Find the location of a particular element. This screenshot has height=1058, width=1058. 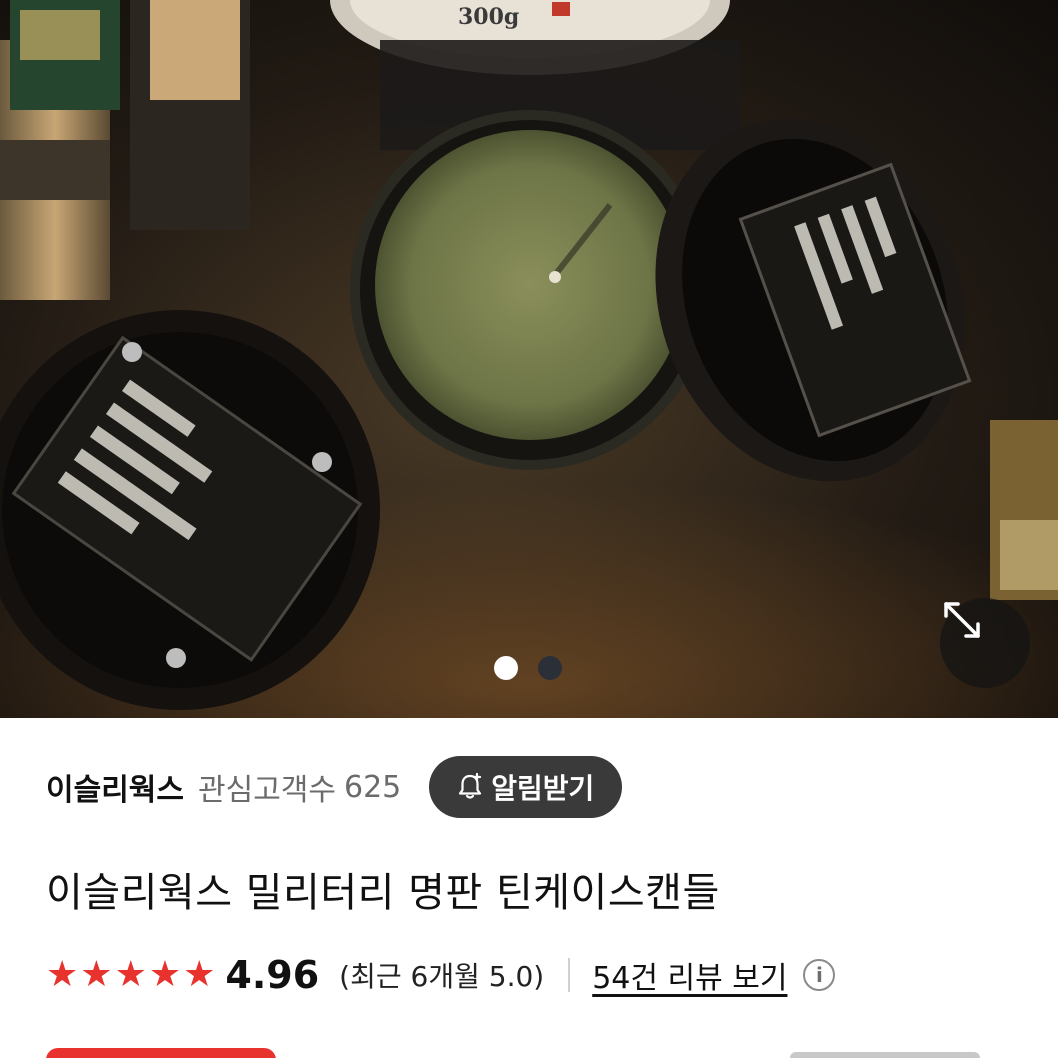

rating-row: ★ ★ ★ ★ ★ 4.96 (최근 6개월 5.0) 54건 리뷰 보기 i is located at coordinates (441, 975).